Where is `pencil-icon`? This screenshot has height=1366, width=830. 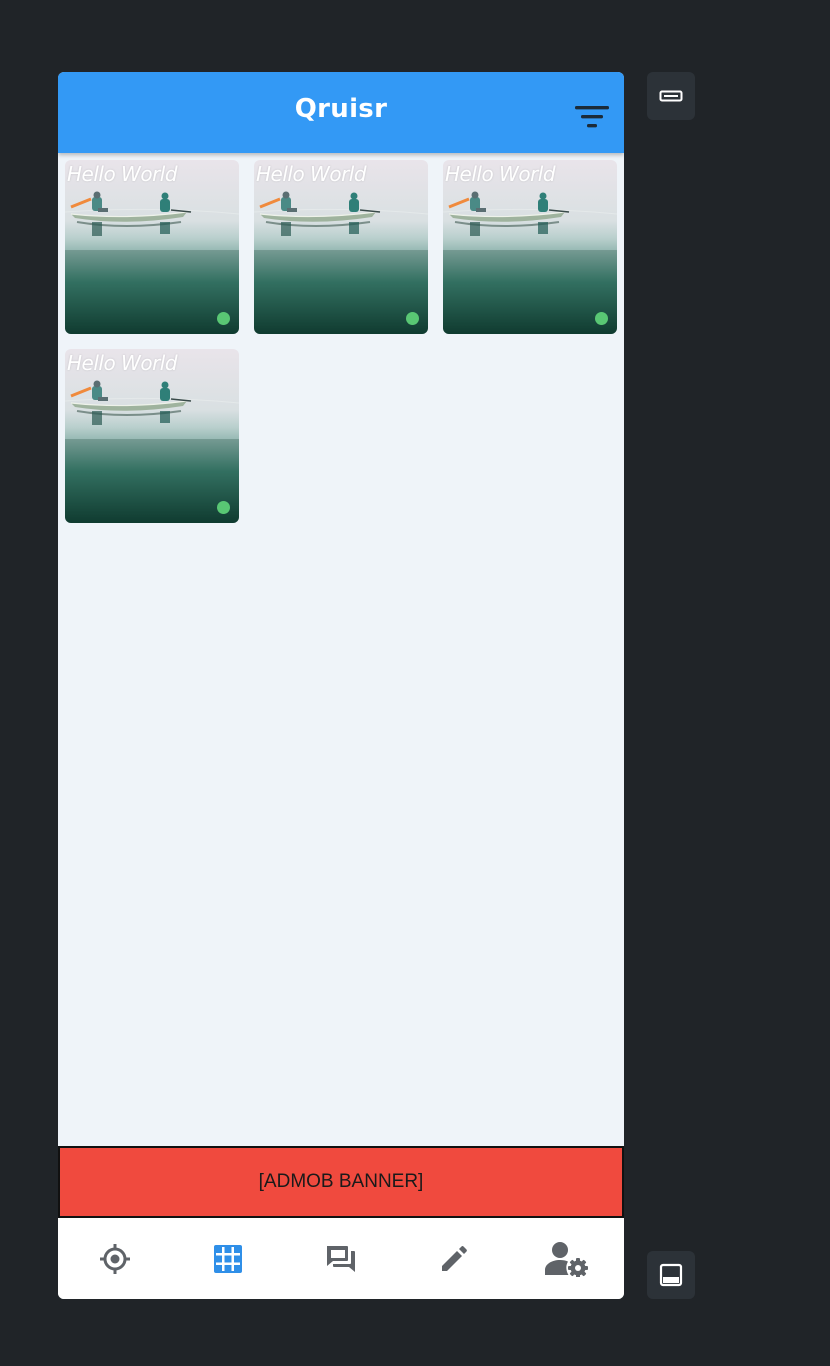 pencil-icon is located at coordinates (455, 1258).